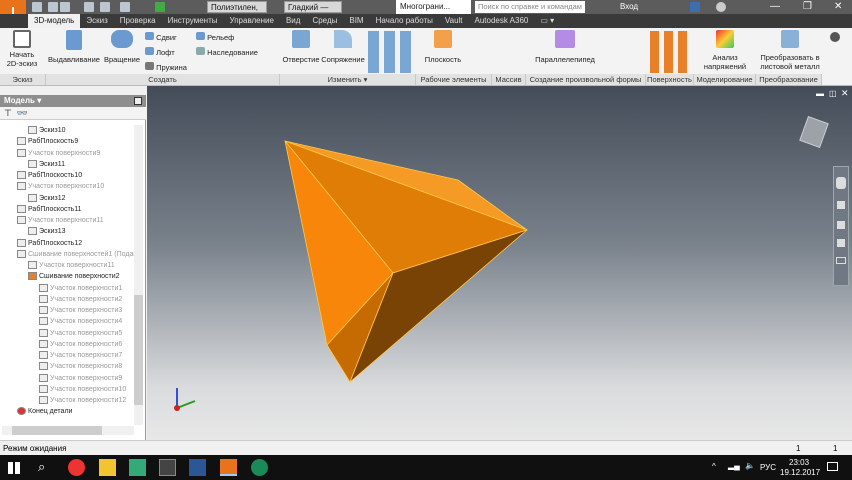  Describe the element at coordinates (832, 466) in the screenshot. I see `notifications-icon` at that location.